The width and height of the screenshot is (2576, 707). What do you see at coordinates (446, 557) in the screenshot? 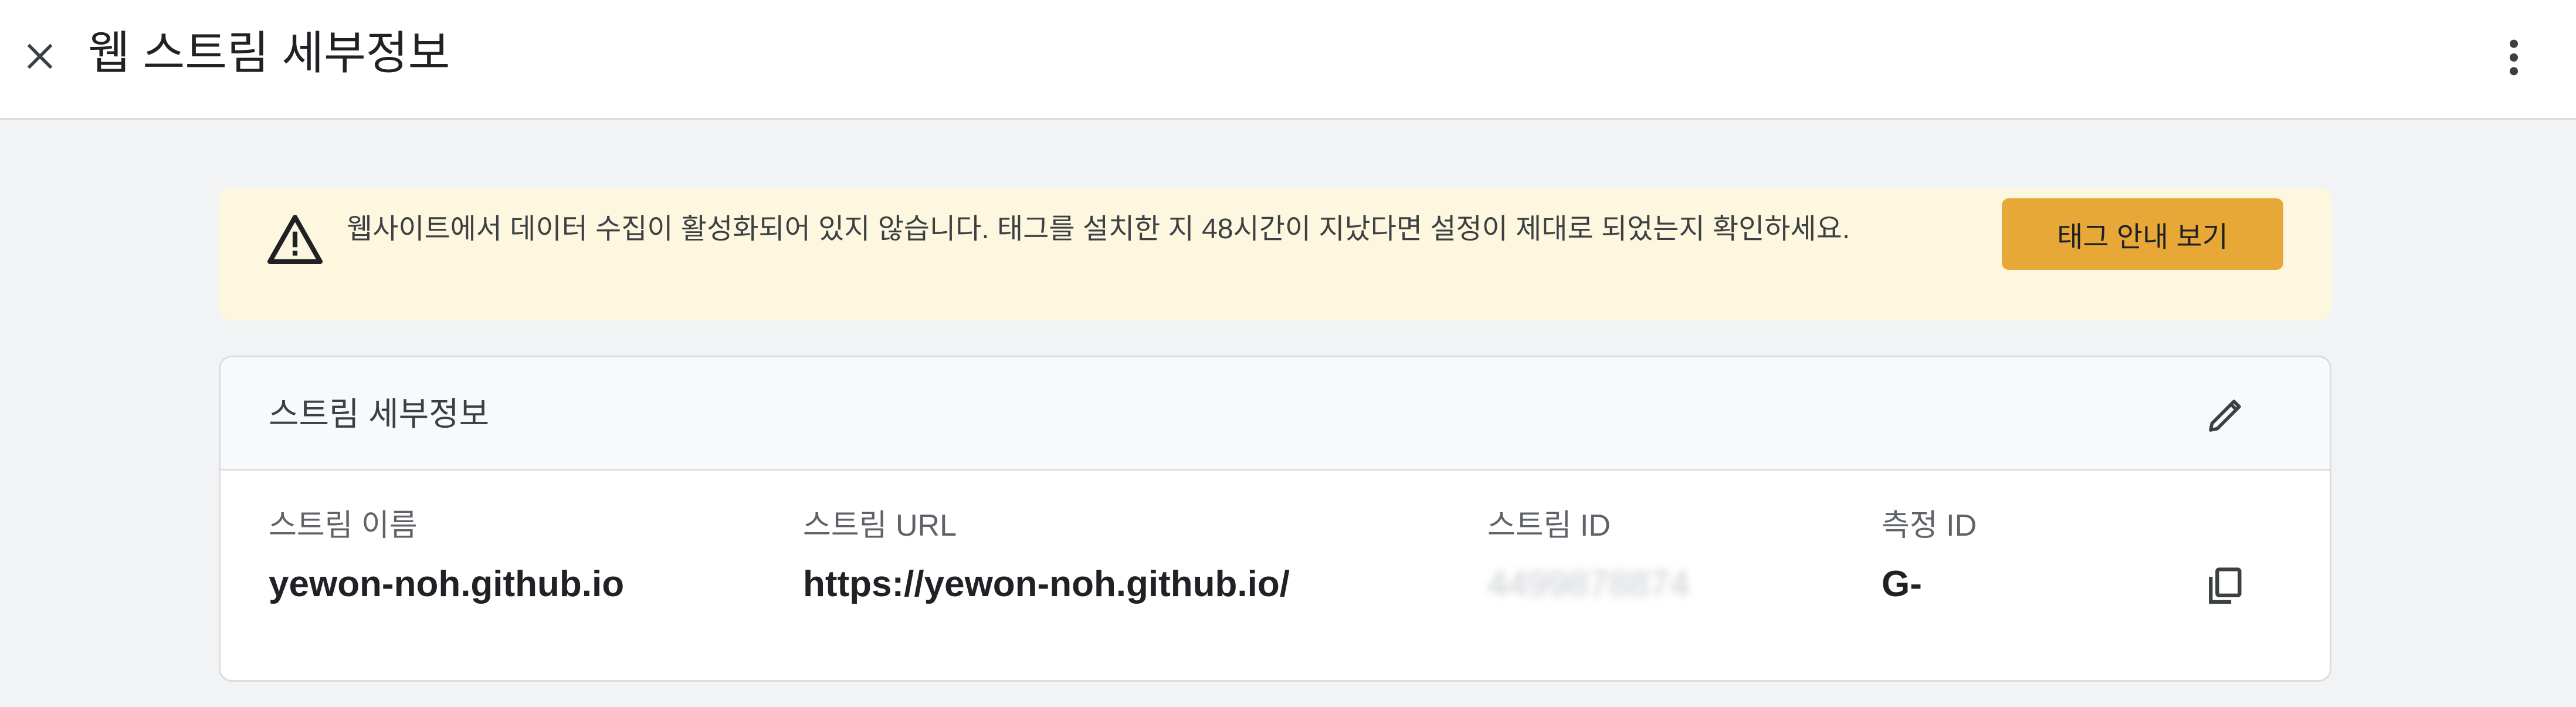
I see `stream-name-field: 스트림 이름 yewon-noh.github.io` at bounding box center [446, 557].